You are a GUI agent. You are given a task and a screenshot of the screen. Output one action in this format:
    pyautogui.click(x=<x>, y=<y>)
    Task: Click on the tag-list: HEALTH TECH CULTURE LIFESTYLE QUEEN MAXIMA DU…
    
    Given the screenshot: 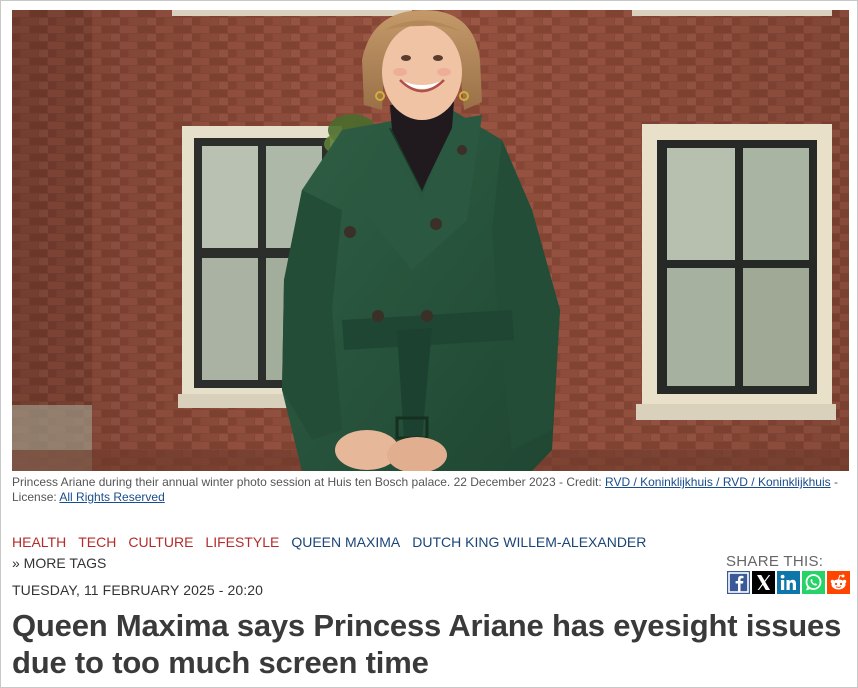 What is the action you would take?
    pyautogui.click(x=362, y=542)
    